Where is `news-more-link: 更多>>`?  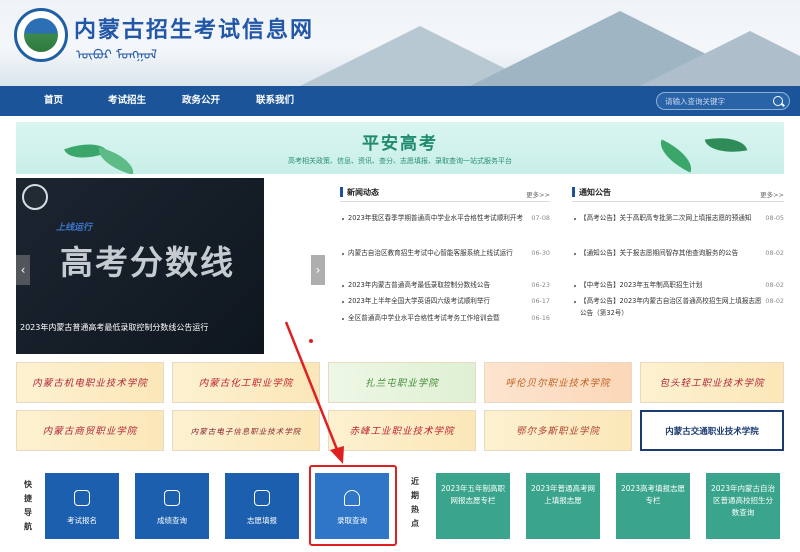 news-more-link: 更多>> is located at coordinates (538, 194).